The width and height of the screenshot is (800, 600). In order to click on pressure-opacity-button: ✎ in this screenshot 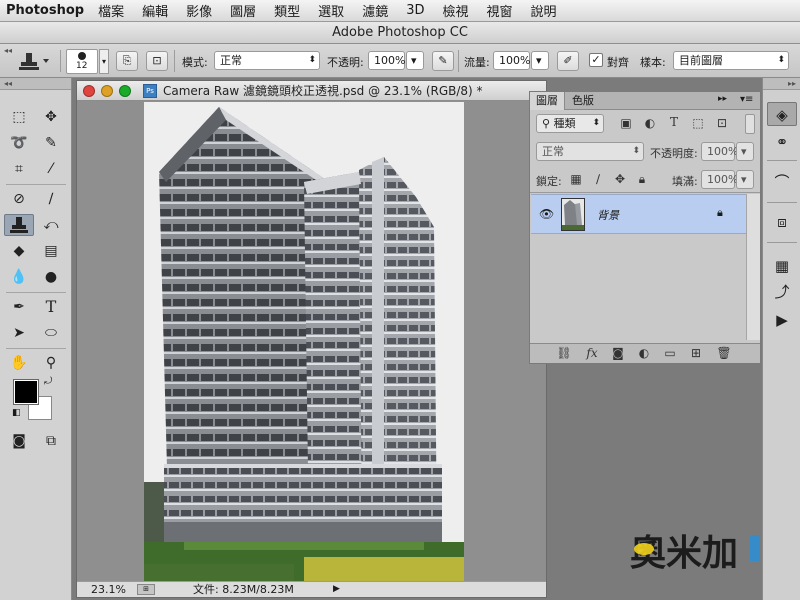, I will do `click(443, 61)`.